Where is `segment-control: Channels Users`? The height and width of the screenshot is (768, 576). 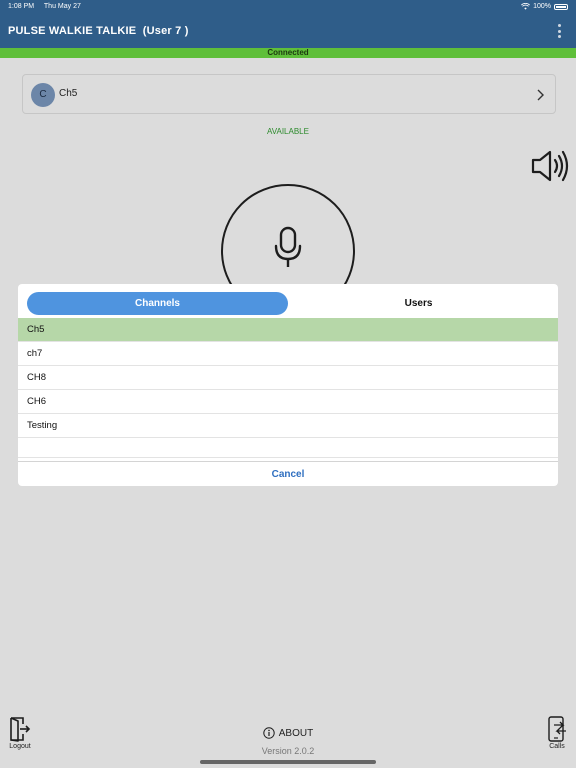
segment-control: Channels Users is located at coordinates (288, 301).